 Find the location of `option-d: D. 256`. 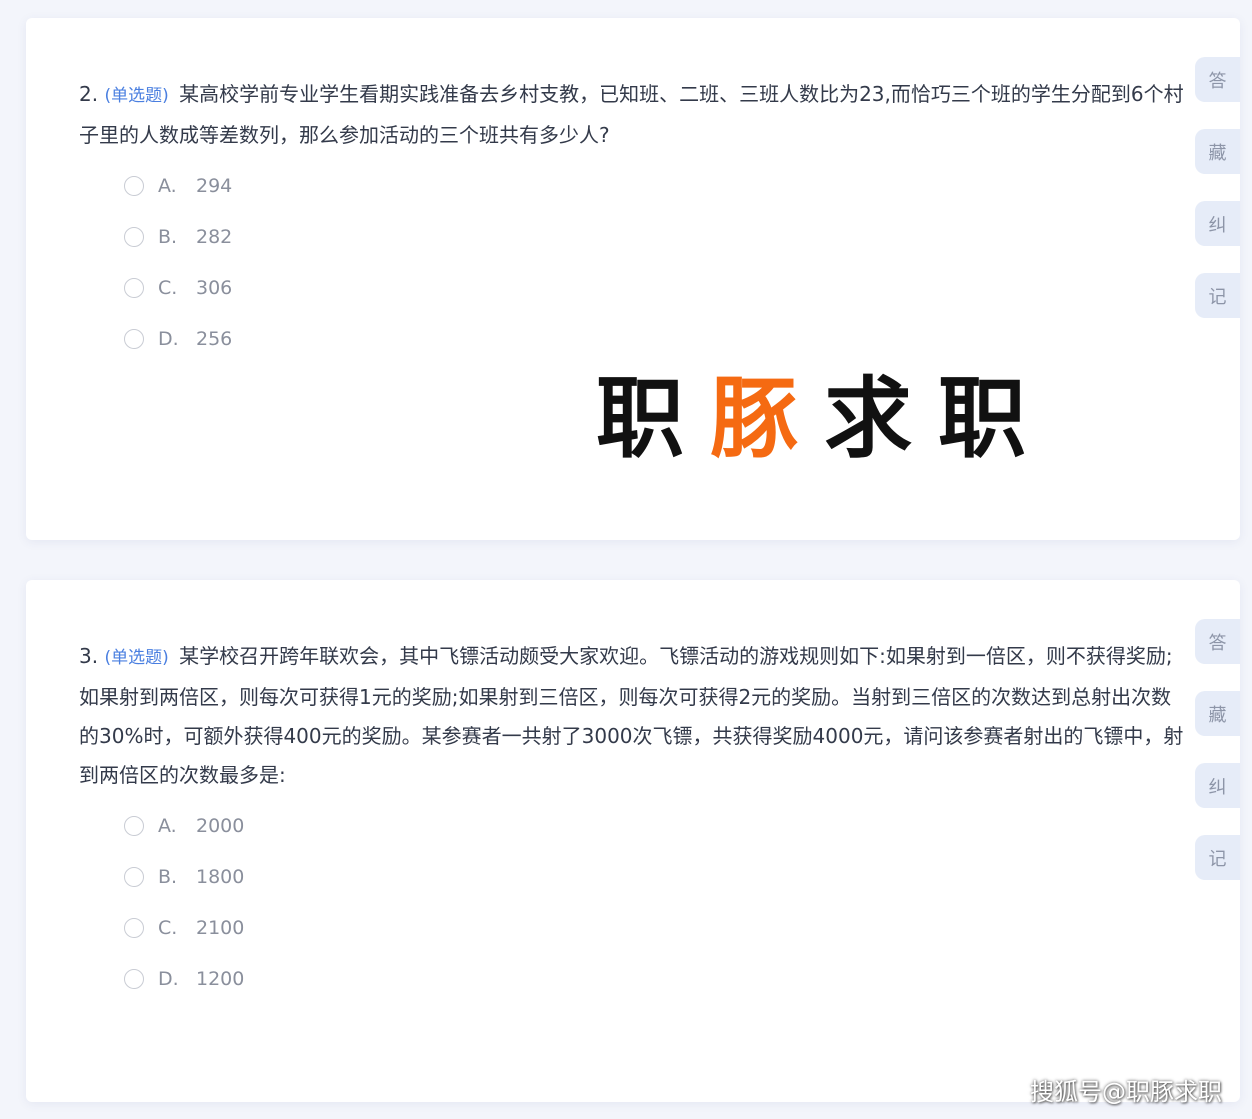

option-d: D. 256 is located at coordinates (178, 338).